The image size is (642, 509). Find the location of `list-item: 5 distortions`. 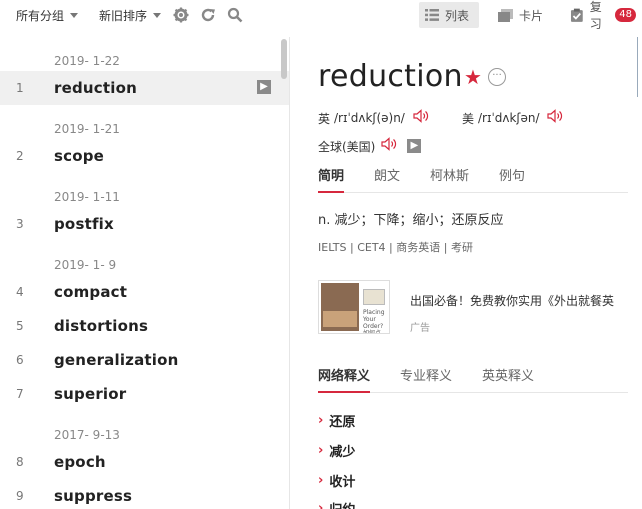

list-item: 5 distortions is located at coordinates (144, 326).